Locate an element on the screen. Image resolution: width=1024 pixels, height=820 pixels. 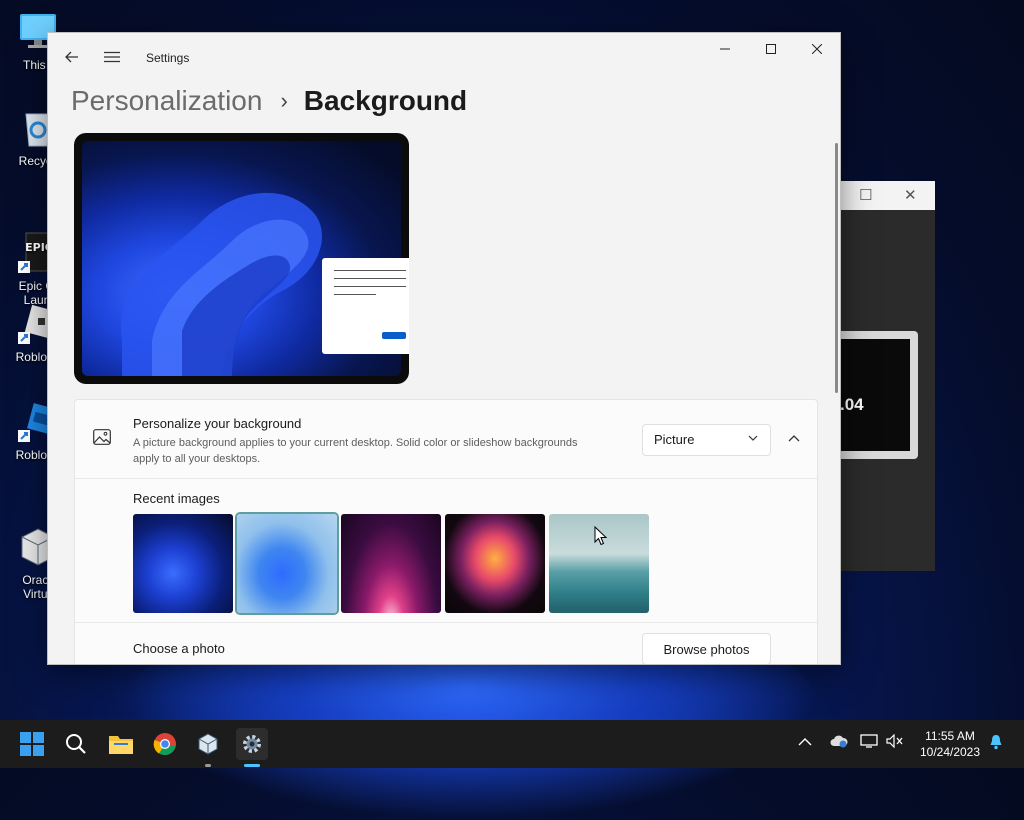
taskbar-clock: 11:55 AM 10/24/2023 is located at coordinates (950, 744).